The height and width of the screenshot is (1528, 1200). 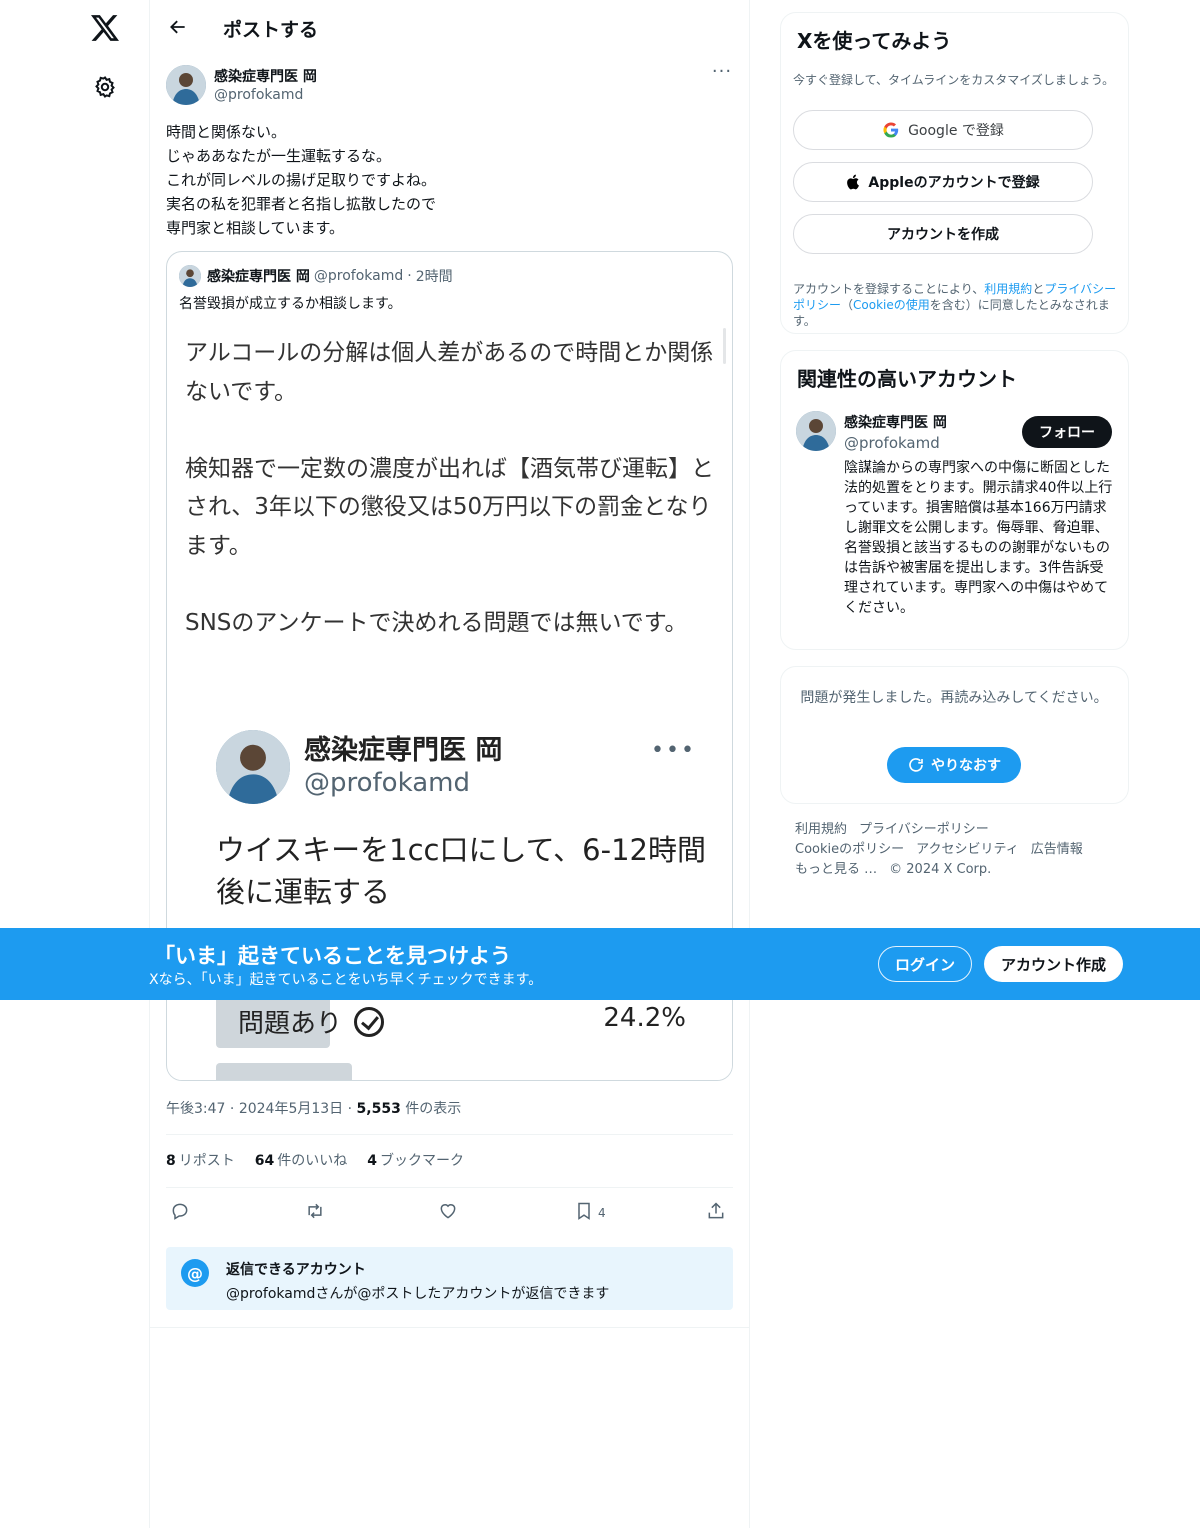 I want to click on login-button: ログイン, so click(x=925, y=964).